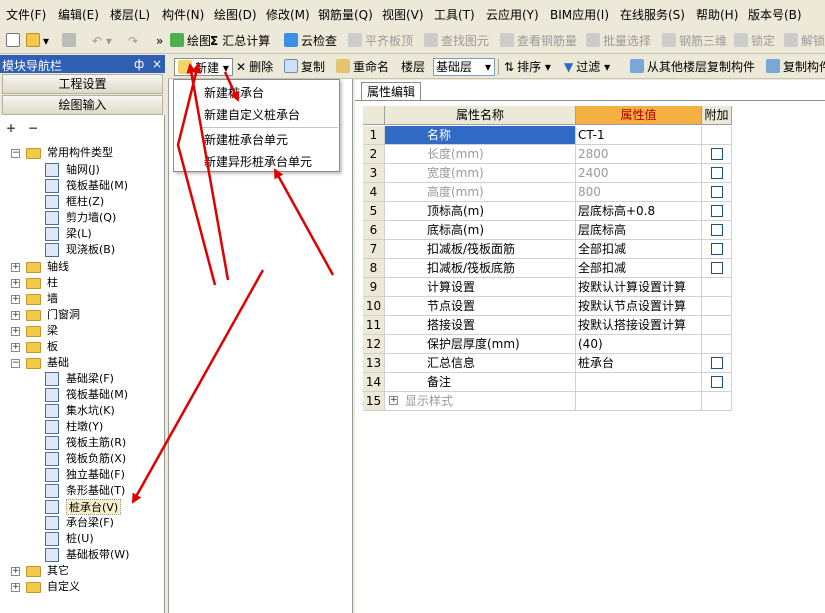 The width and height of the screenshot is (825, 613). I want to click on tree-node-custom: 自定义, so click(63, 587).